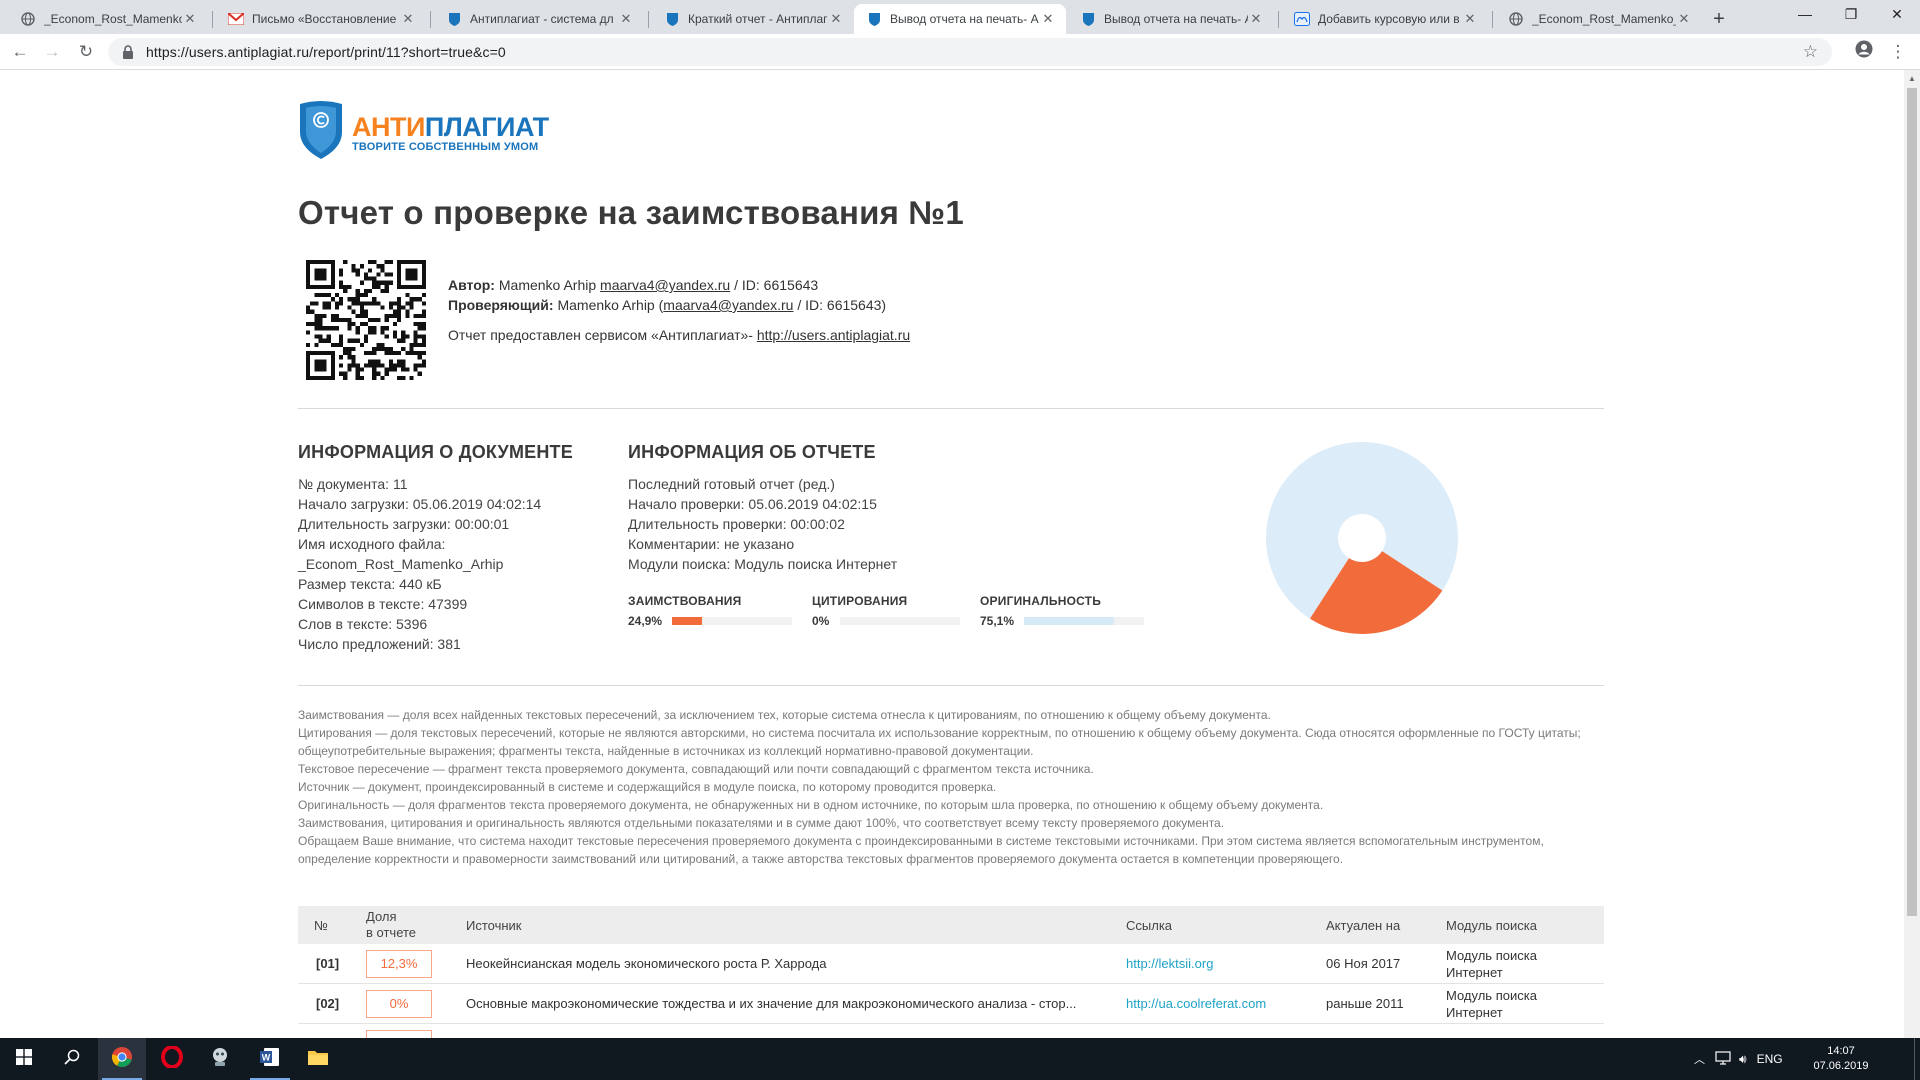 The height and width of the screenshot is (1080, 1920). I want to click on tab-title: Антиплагиат - система дл, so click(542, 19).